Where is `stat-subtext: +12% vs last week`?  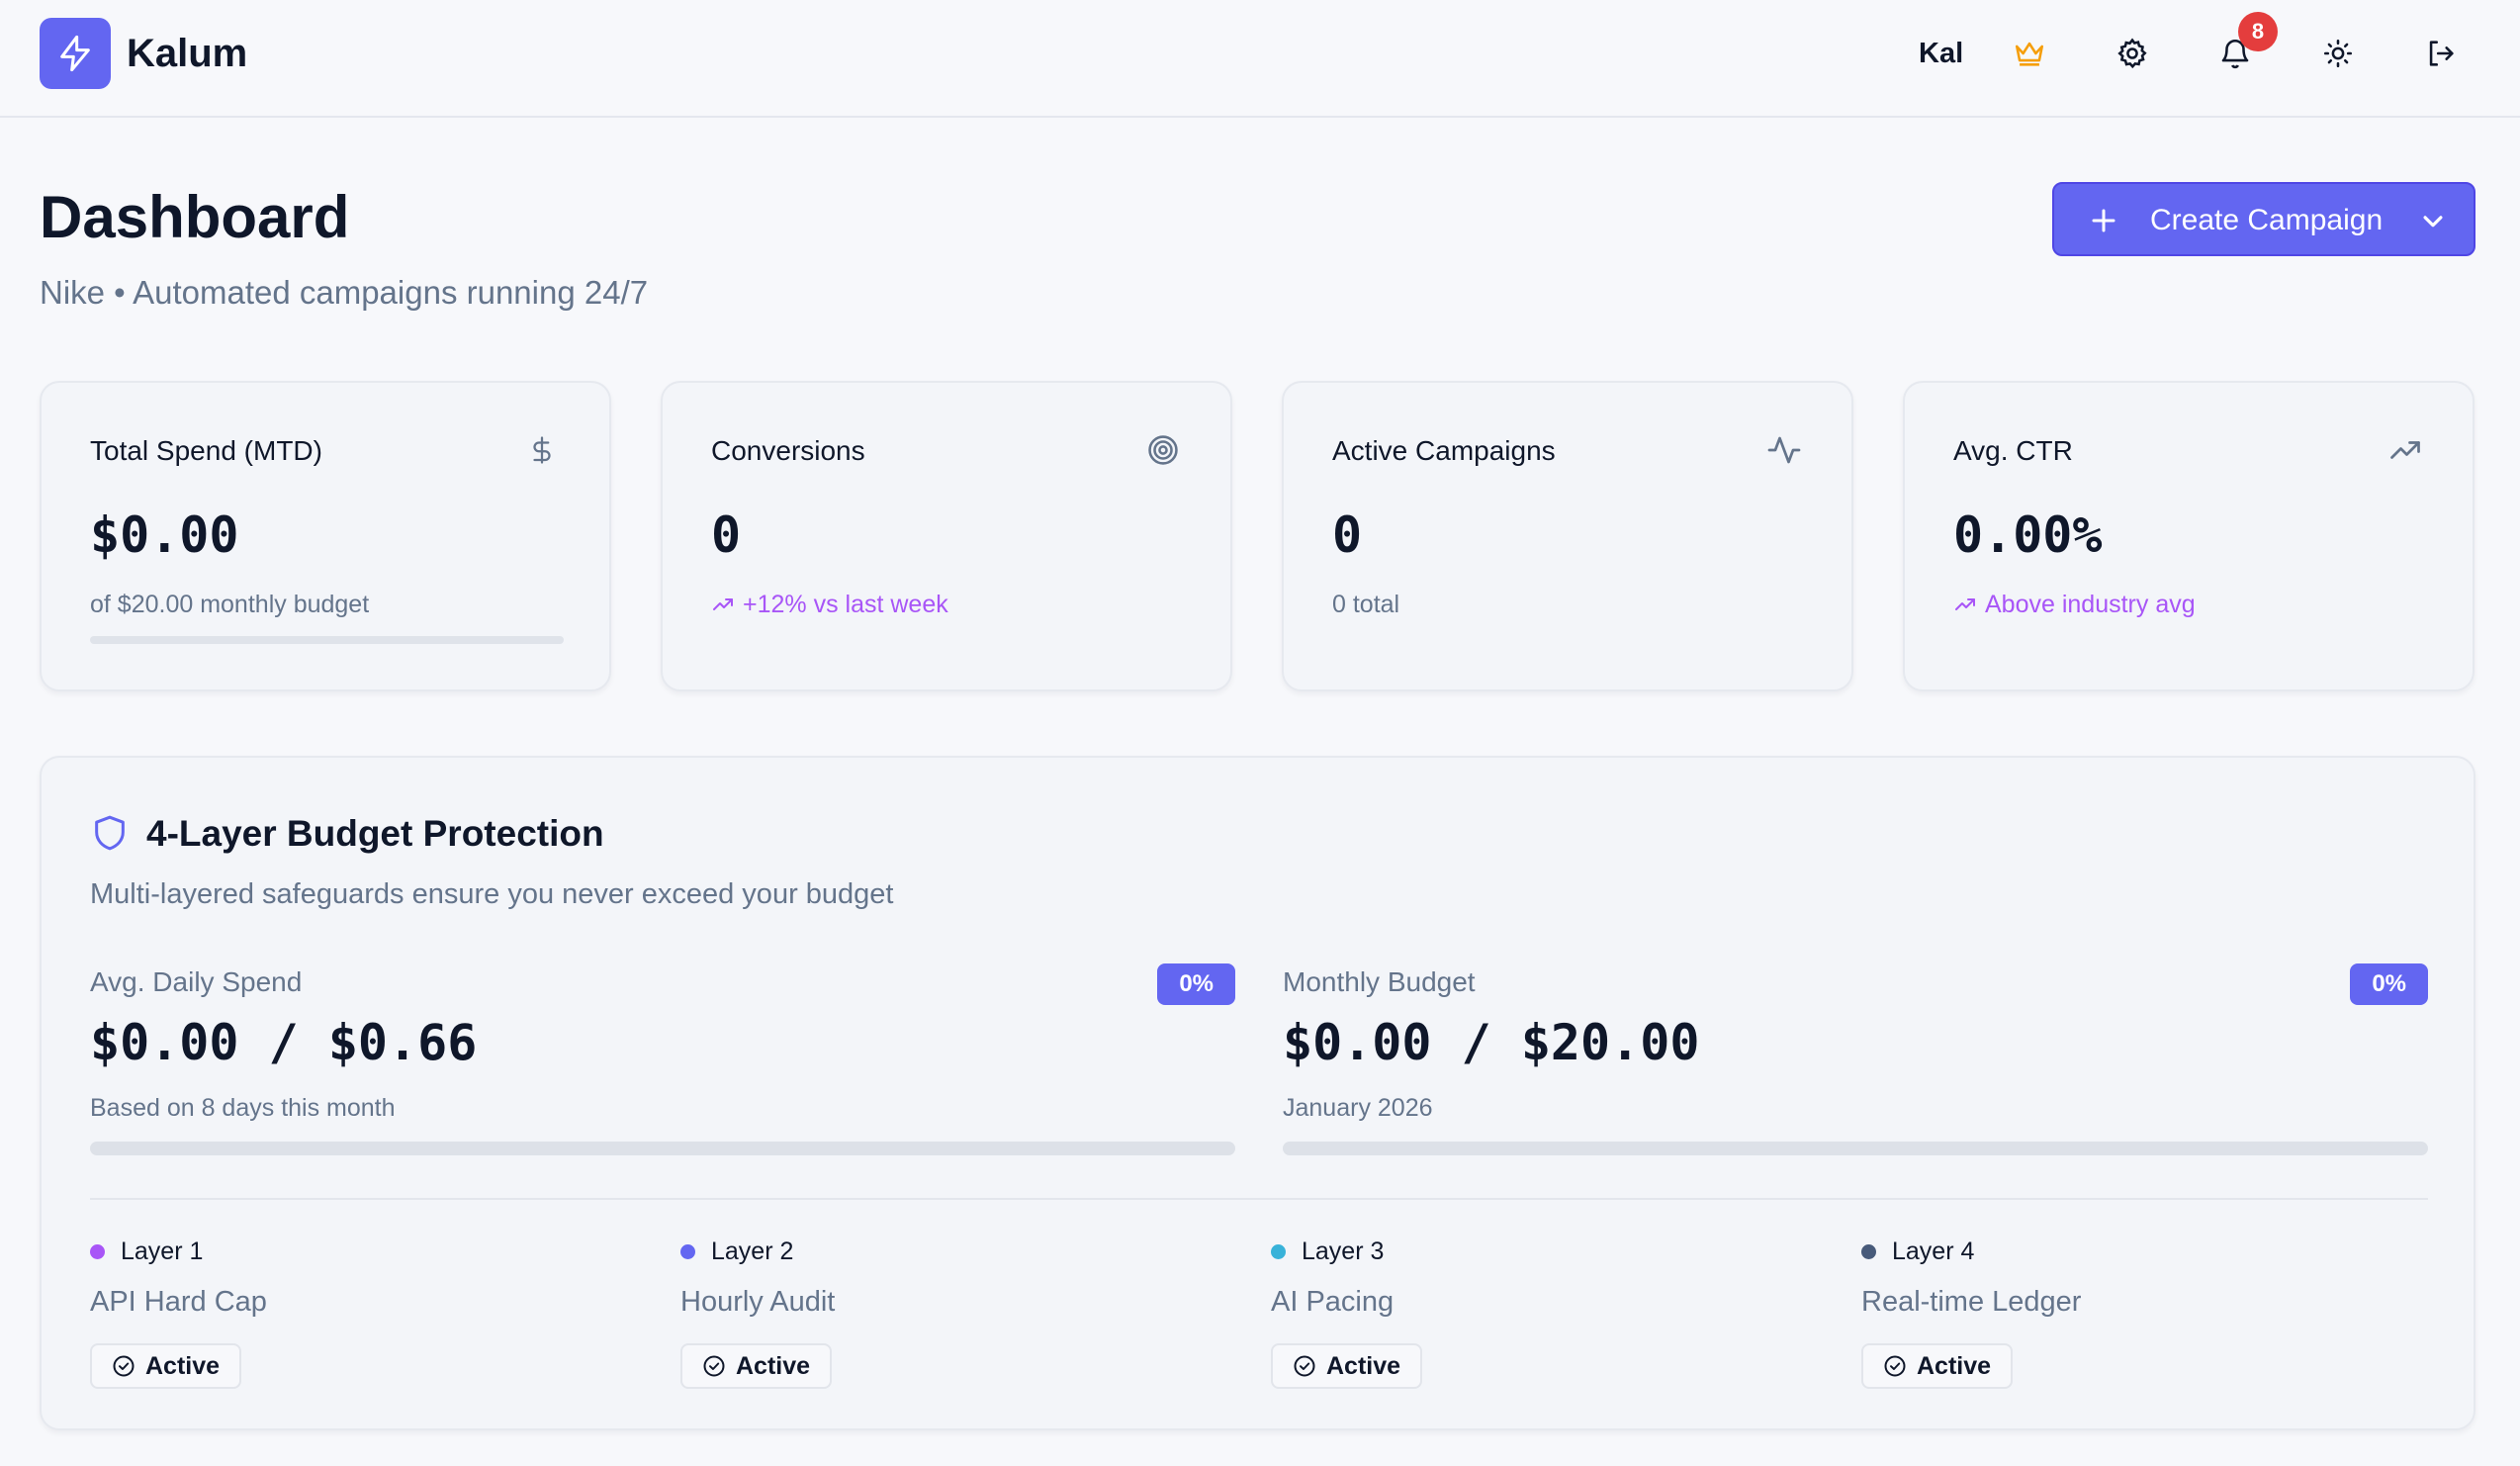
stat-subtext: +12% vs last week is located at coordinates (845, 604).